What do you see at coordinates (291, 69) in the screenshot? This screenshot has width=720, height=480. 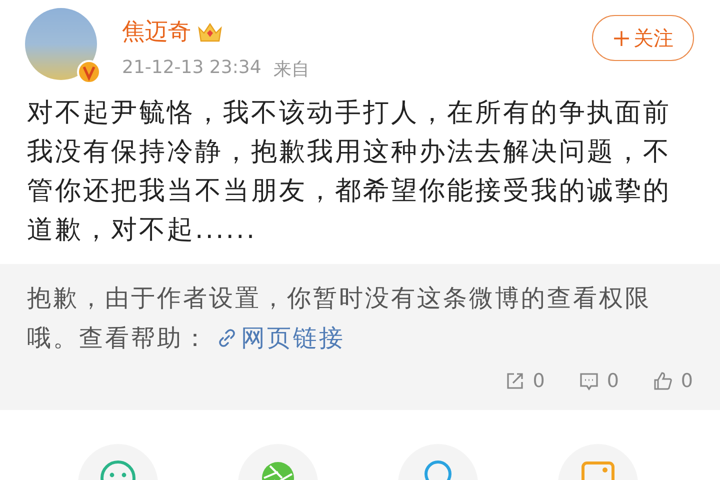 I see `source-label: 来自` at bounding box center [291, 69].